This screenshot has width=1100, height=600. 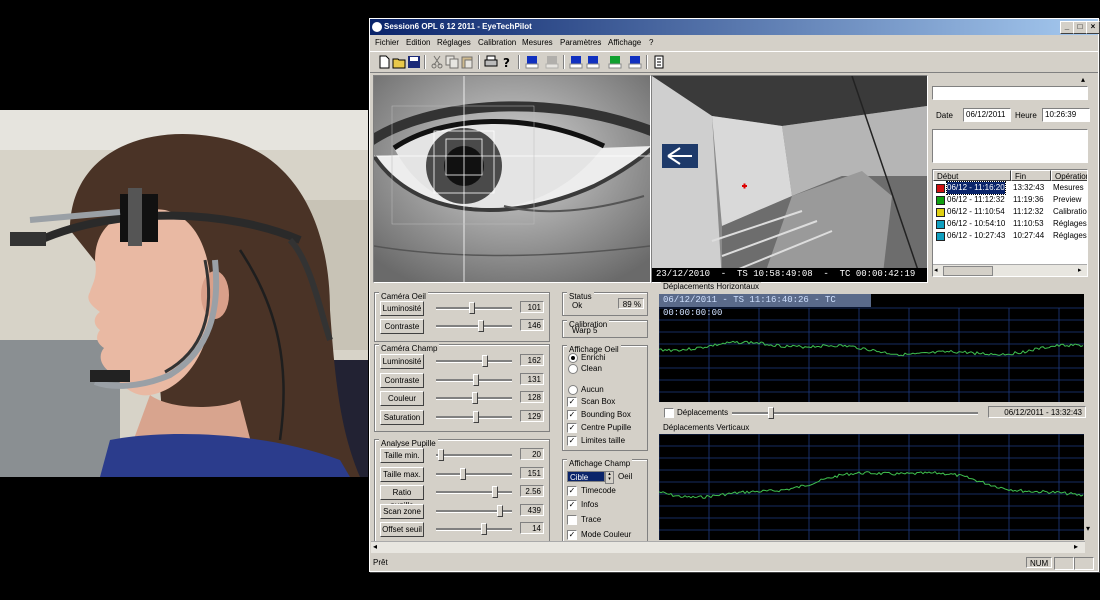 I want to click on analyse-pupille-button-2: Ratio pupille, so click(x=402, y=497).